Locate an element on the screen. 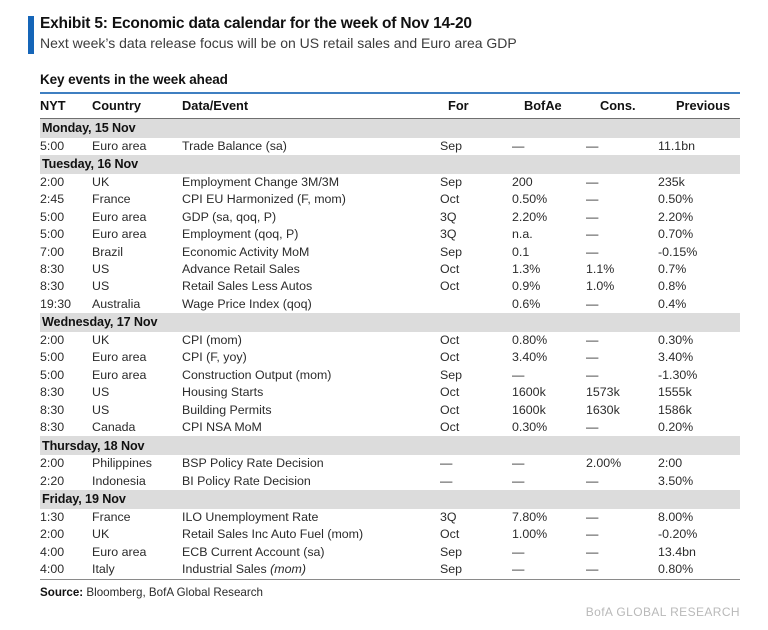  cell-bofae: 200 is located at coordinates (522, 182).